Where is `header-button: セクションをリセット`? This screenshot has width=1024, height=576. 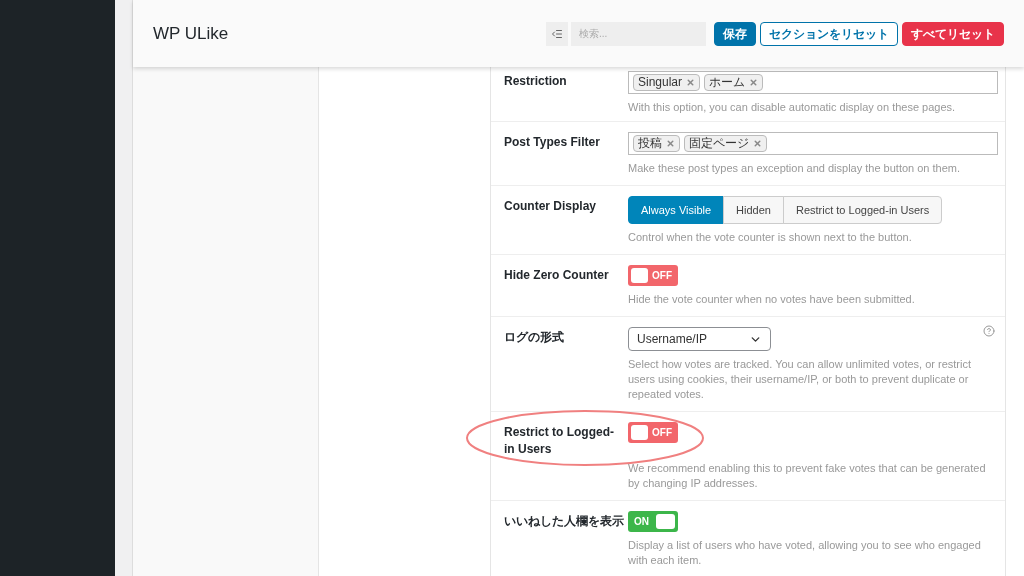
header-button: セクションをリセット is located at coordinates (829, 33).